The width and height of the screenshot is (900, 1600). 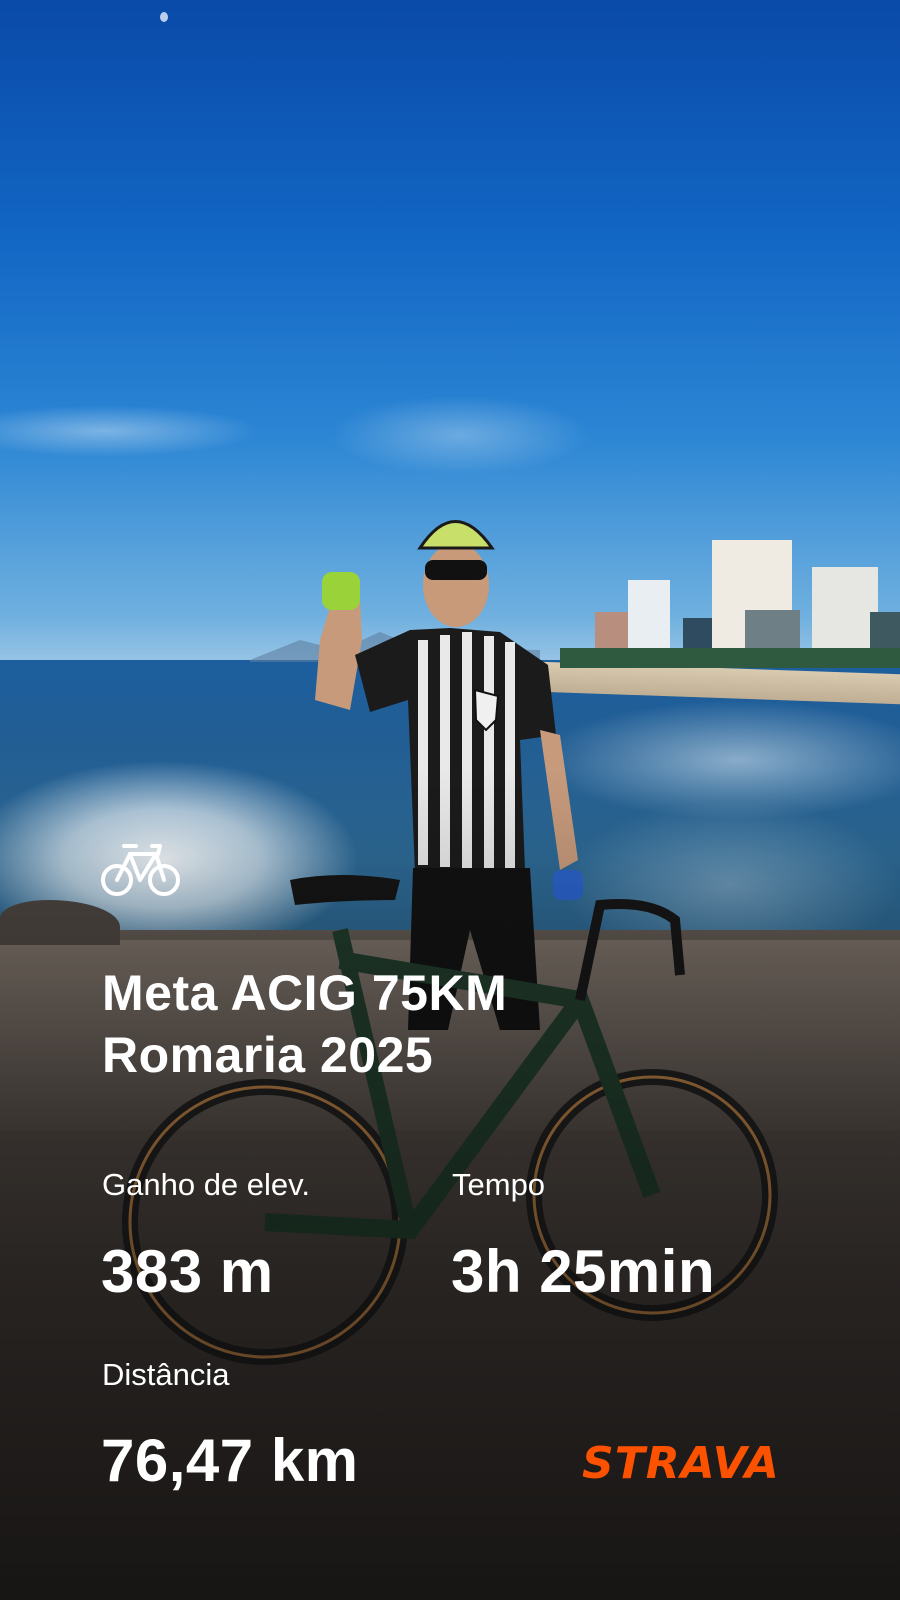 What do you see at coordinates (166, 1374) in the screenshot?
I see `distance-label: Distância` at bounding box center [166, 1374].